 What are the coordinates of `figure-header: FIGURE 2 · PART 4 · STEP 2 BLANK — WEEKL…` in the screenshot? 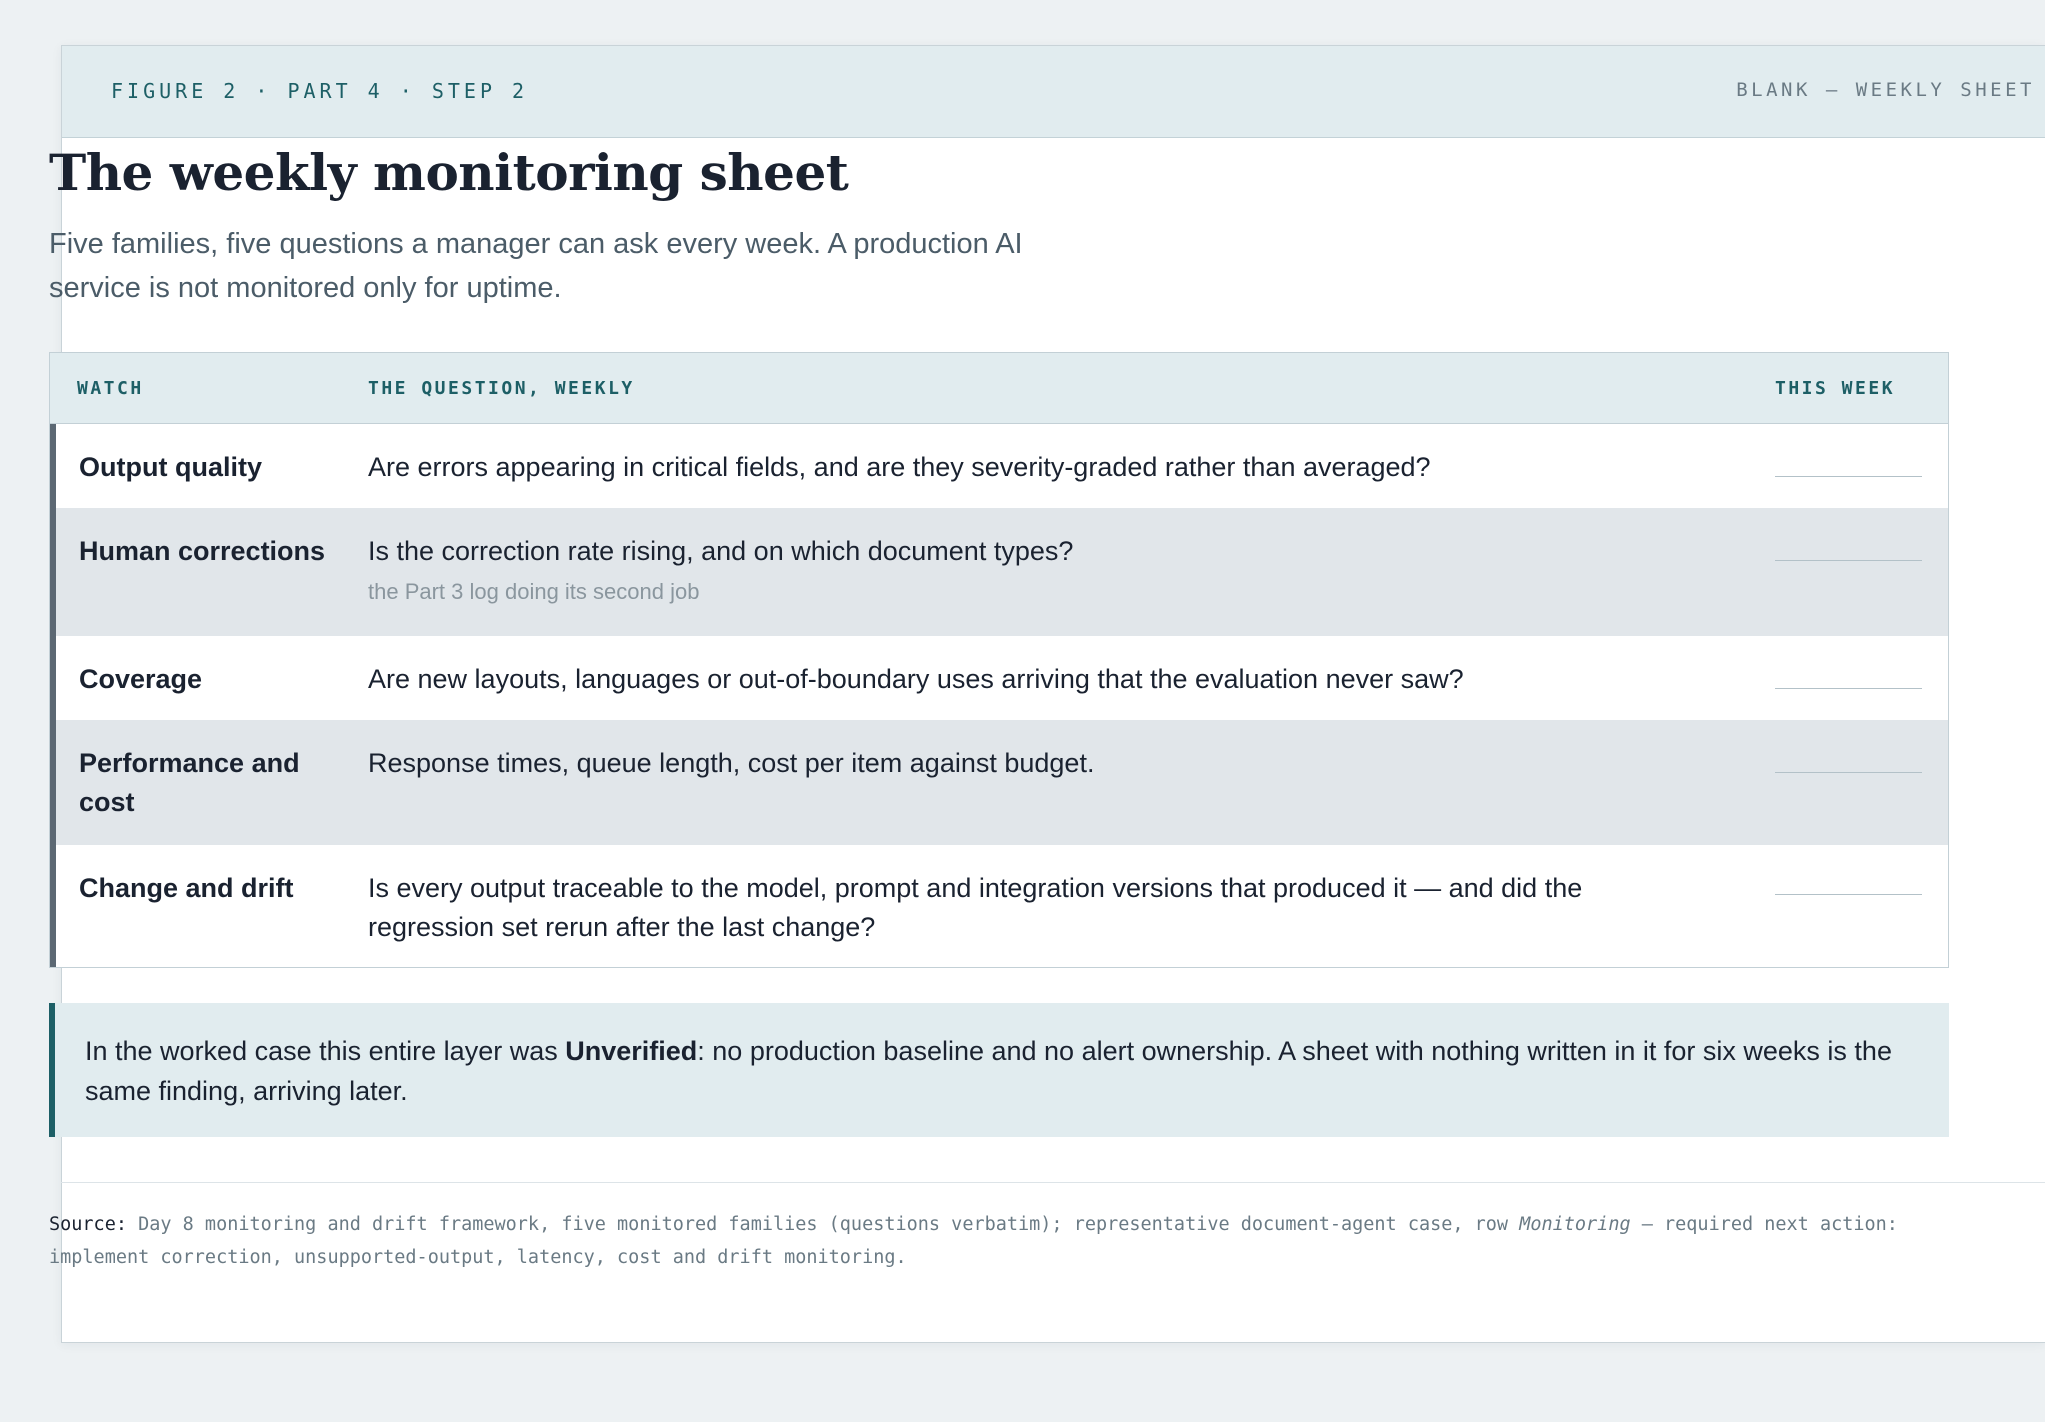 It's located at (1053, 92).